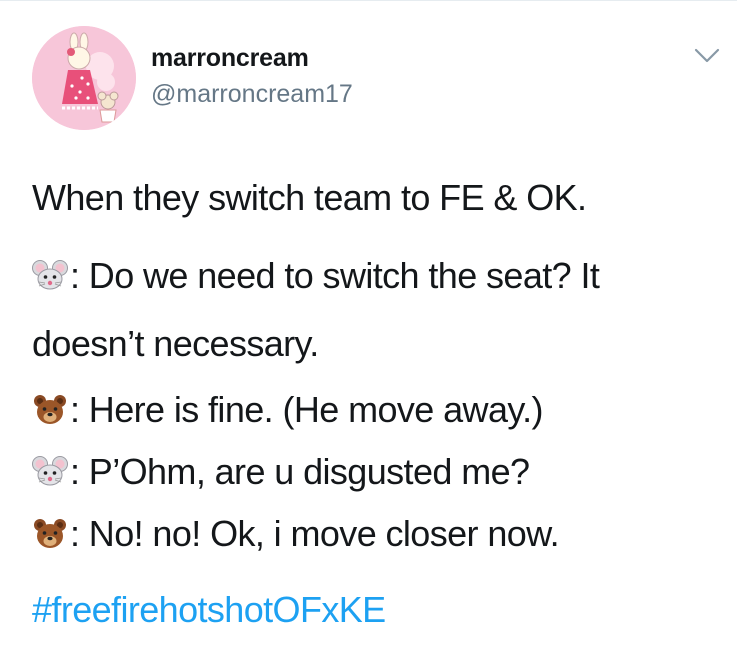 Image resolution: width=737 pixels, height=663 pixels. I want to click on tweet-line-text: : No! no! Ok, i move closer now., so click(315, 533).